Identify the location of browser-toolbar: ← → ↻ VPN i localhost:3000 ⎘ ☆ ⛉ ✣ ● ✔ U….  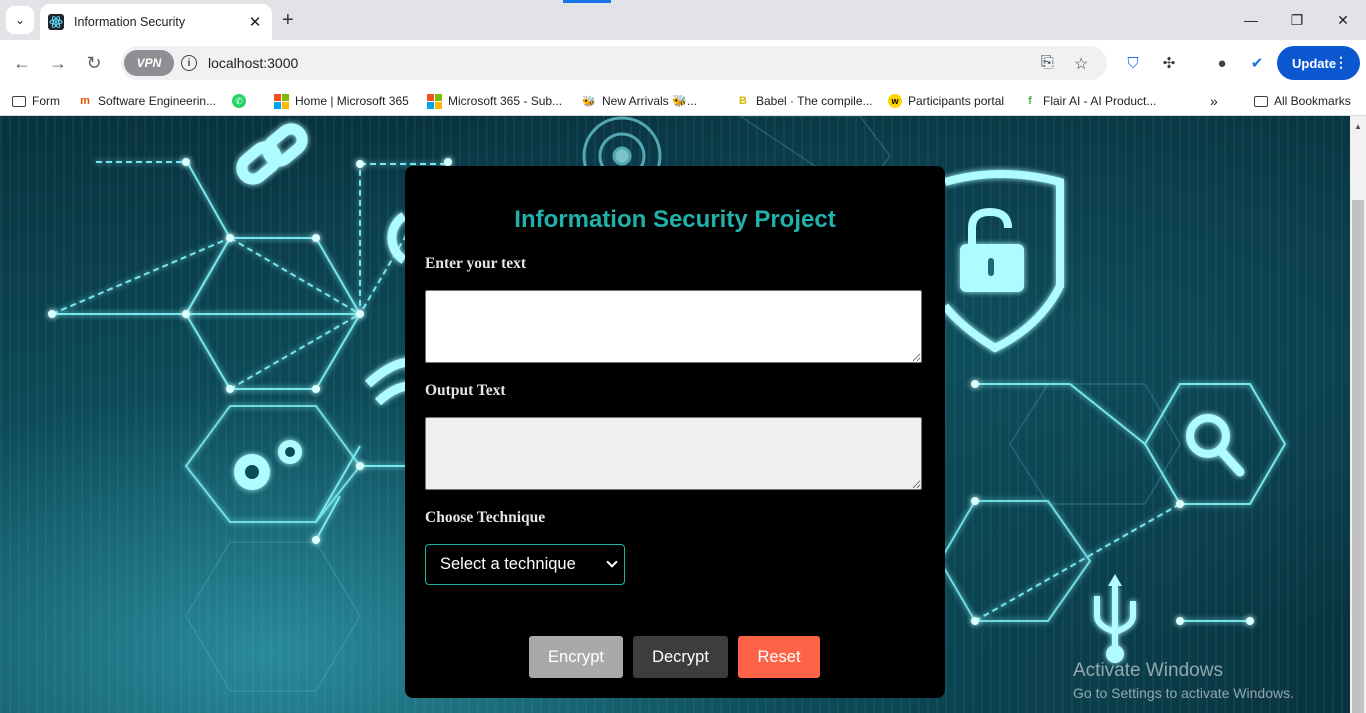
(683, 63).